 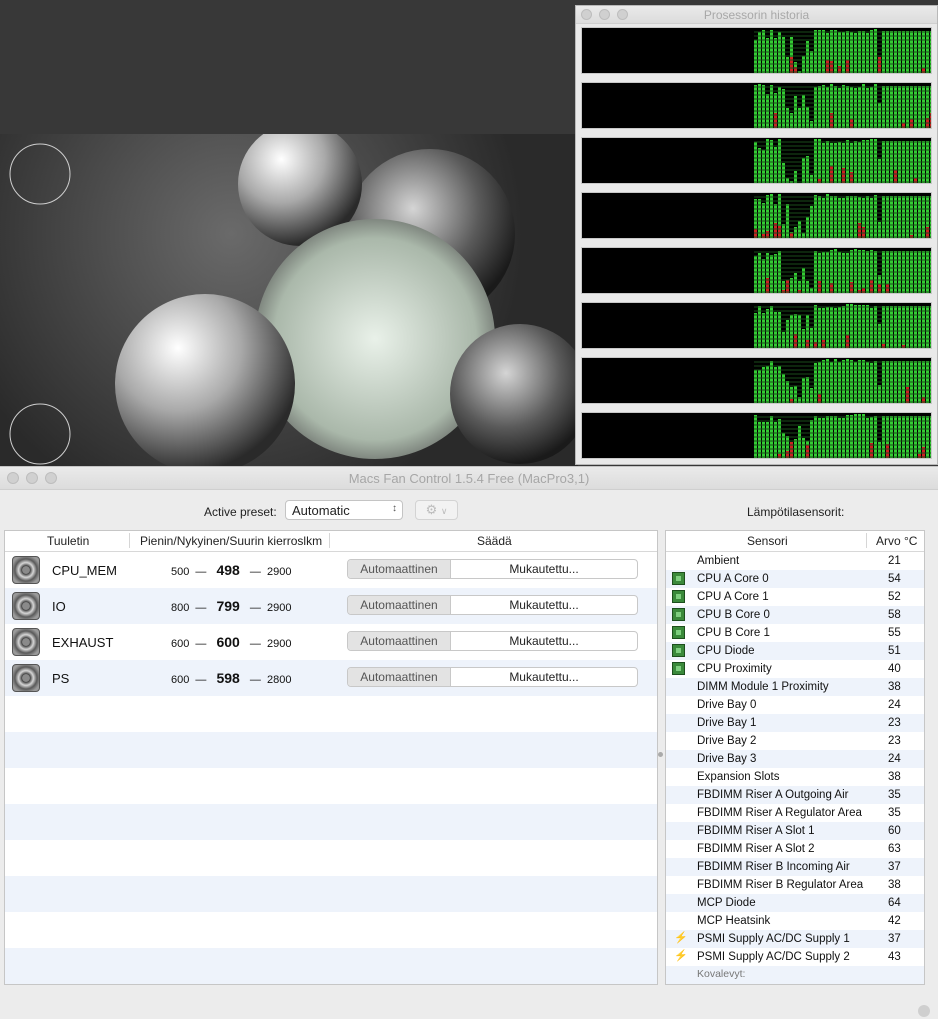 I want to click on sensor-row: FBDIMM Riser A Slot 1 60, so click(x=795, y=831).